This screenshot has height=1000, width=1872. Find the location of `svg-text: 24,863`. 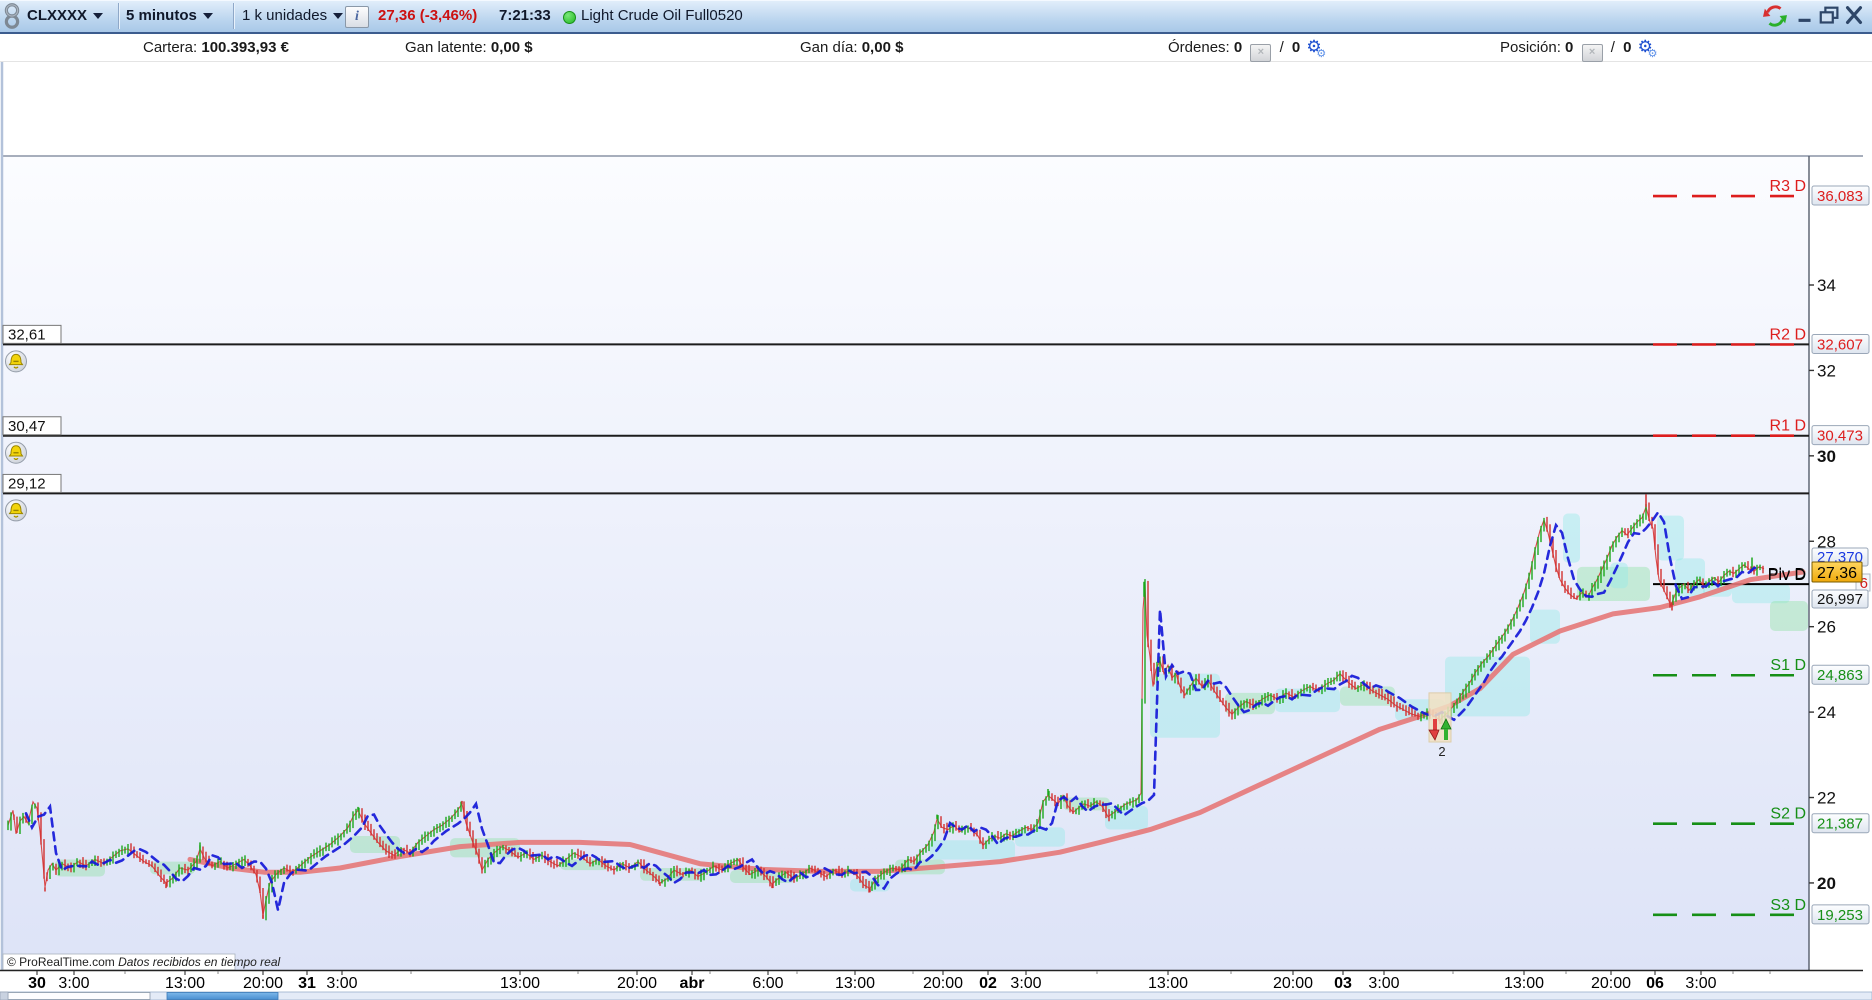

svg-text: 24,863 is located at coordinates (1840, 675).